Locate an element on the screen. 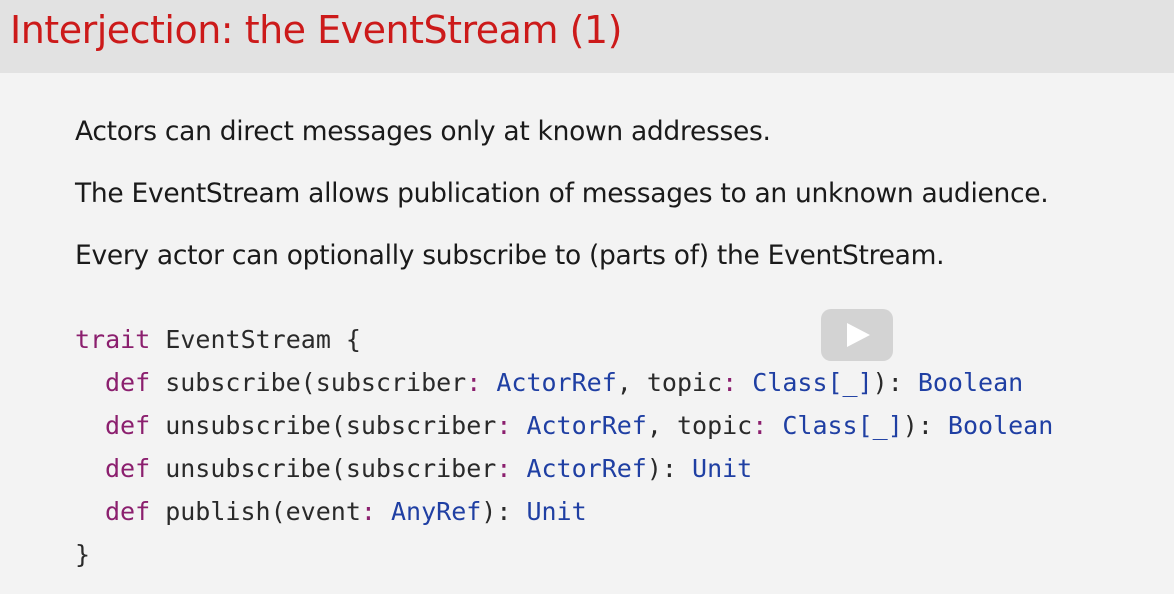 The width and height of the screenshot is (1174, 594). play-button is located at coordinates (857, 335).